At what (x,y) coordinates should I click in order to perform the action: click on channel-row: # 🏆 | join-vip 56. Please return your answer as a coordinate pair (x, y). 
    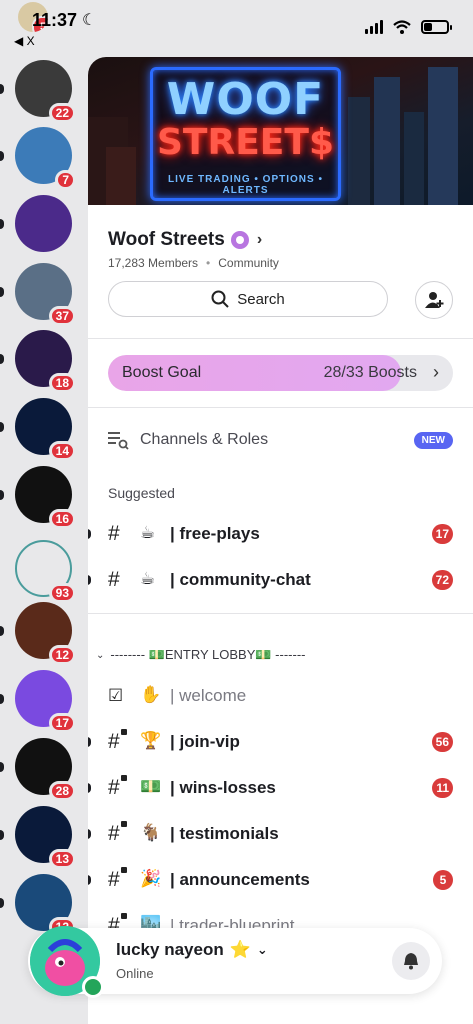
    Looking at the image, I should click on (280, 742).